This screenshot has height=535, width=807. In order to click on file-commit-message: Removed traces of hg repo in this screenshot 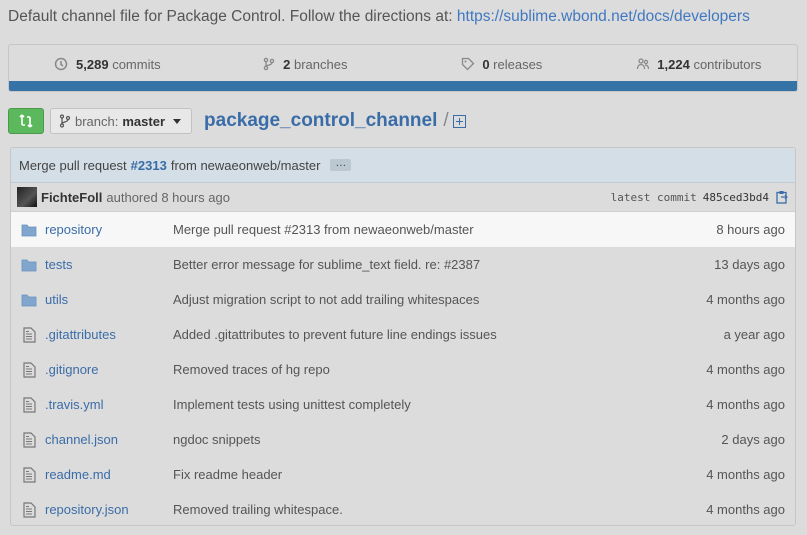, I will do `click(373, 369)`.